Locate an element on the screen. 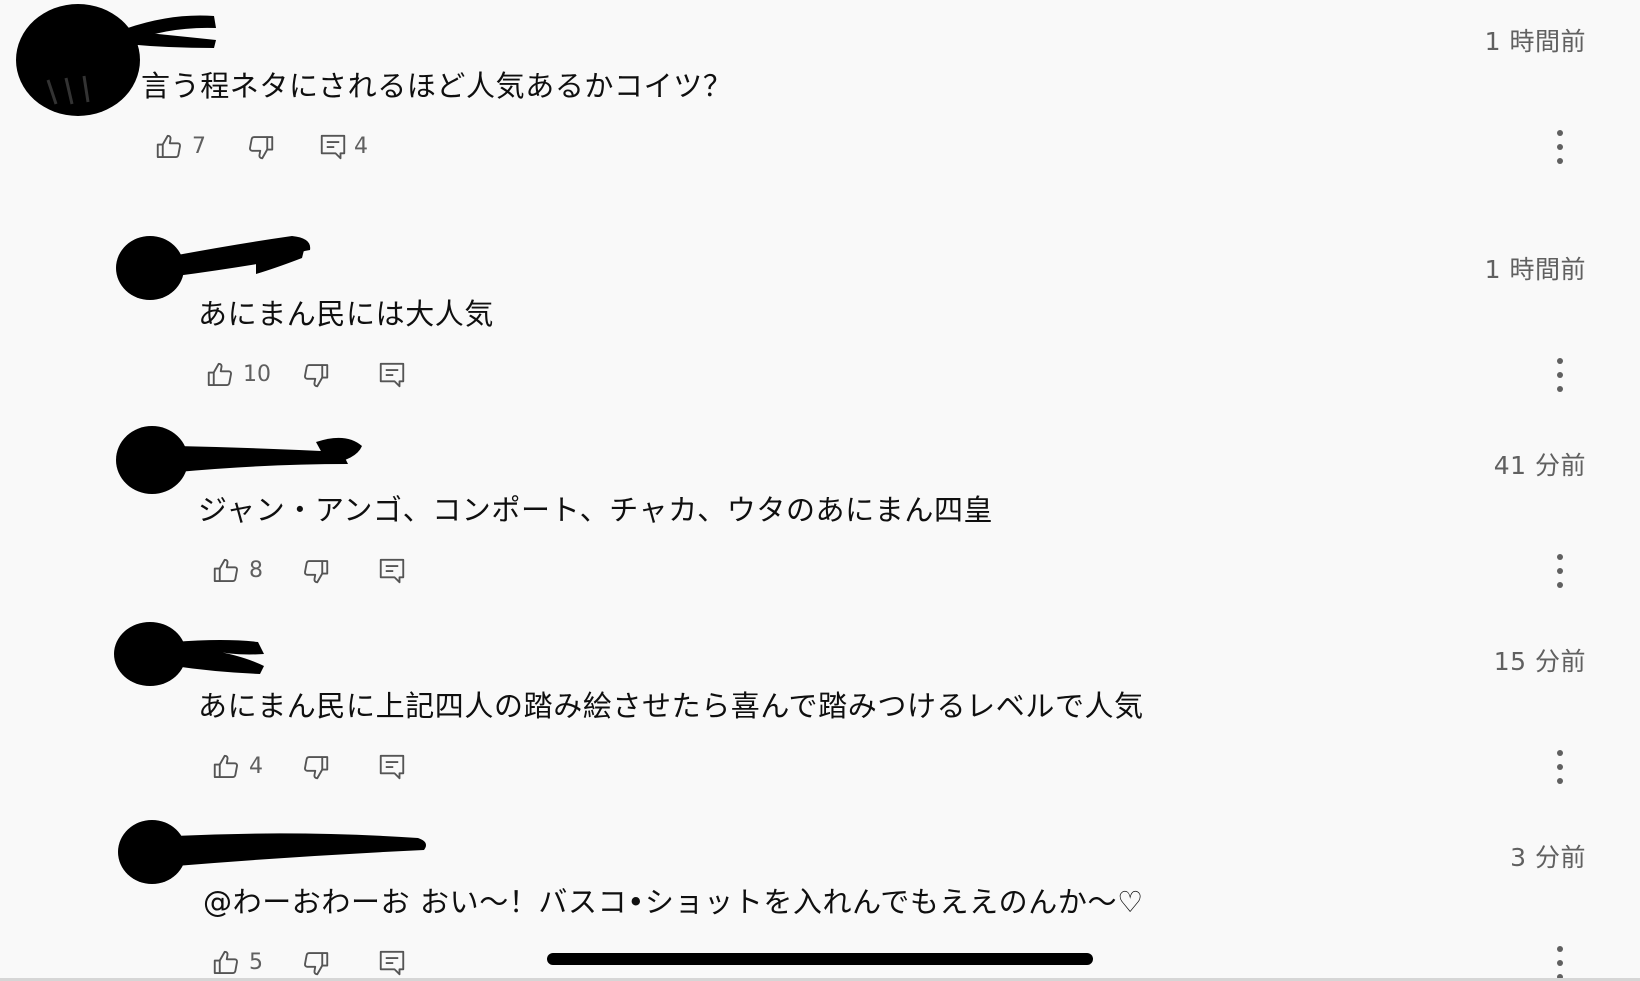 Image resolution: width=1640 pixels, height=981 pixels. comment-timestamp: 15 分前 is located at coordinates (1539, 661).